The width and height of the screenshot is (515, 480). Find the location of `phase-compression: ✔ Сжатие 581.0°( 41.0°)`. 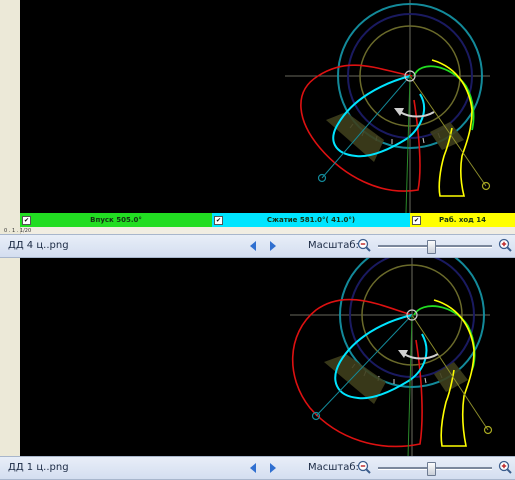

phase-compression: ✔ Сжатие 581.0°( 41.0°) is located at coordinates (311, 220).